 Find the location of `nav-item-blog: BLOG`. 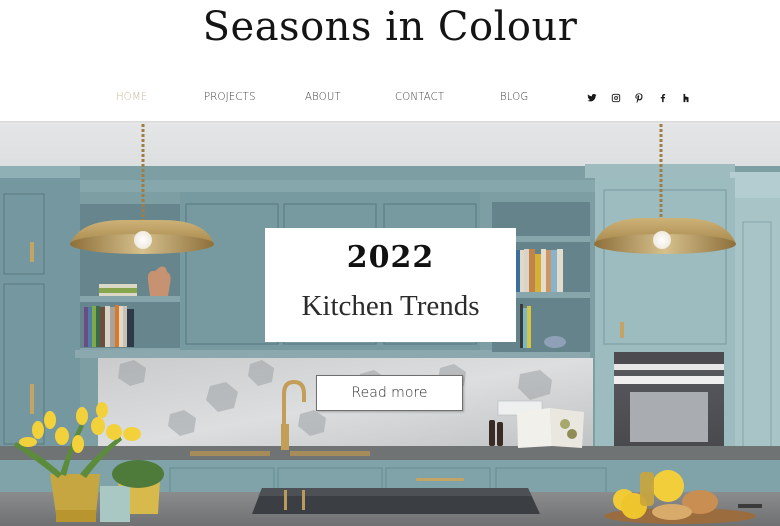

nav-item-blog: BLOG is located at coordinates (514, 96).